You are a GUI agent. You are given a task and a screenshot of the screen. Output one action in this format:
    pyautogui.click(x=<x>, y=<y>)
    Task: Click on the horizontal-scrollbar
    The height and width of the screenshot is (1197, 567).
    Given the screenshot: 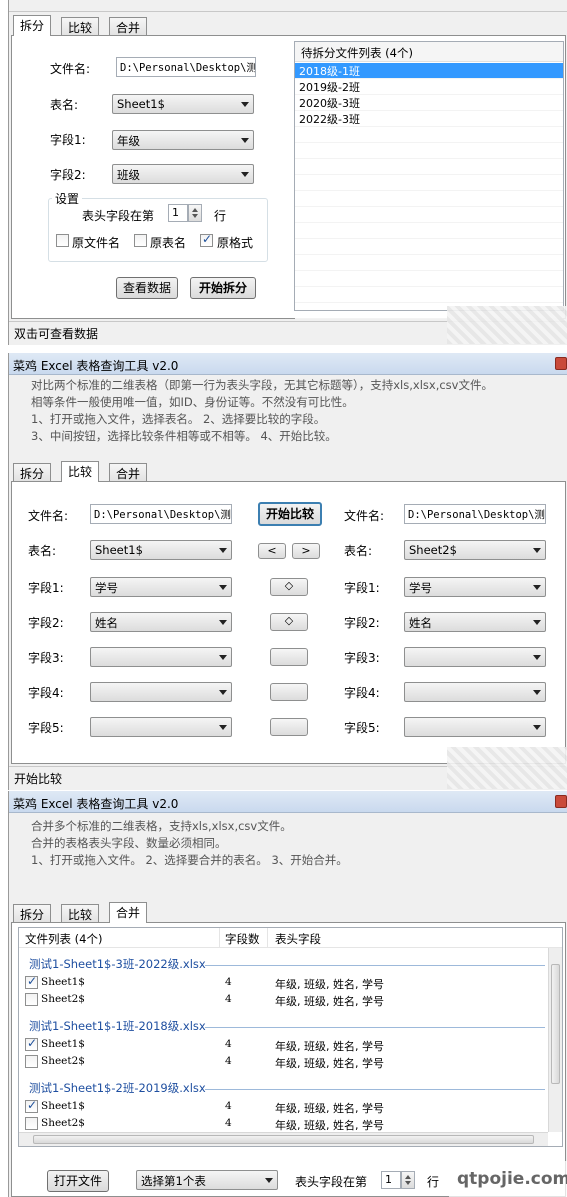 What is the action you would take?
    pyautogui.click(x=283, y=1139)
    